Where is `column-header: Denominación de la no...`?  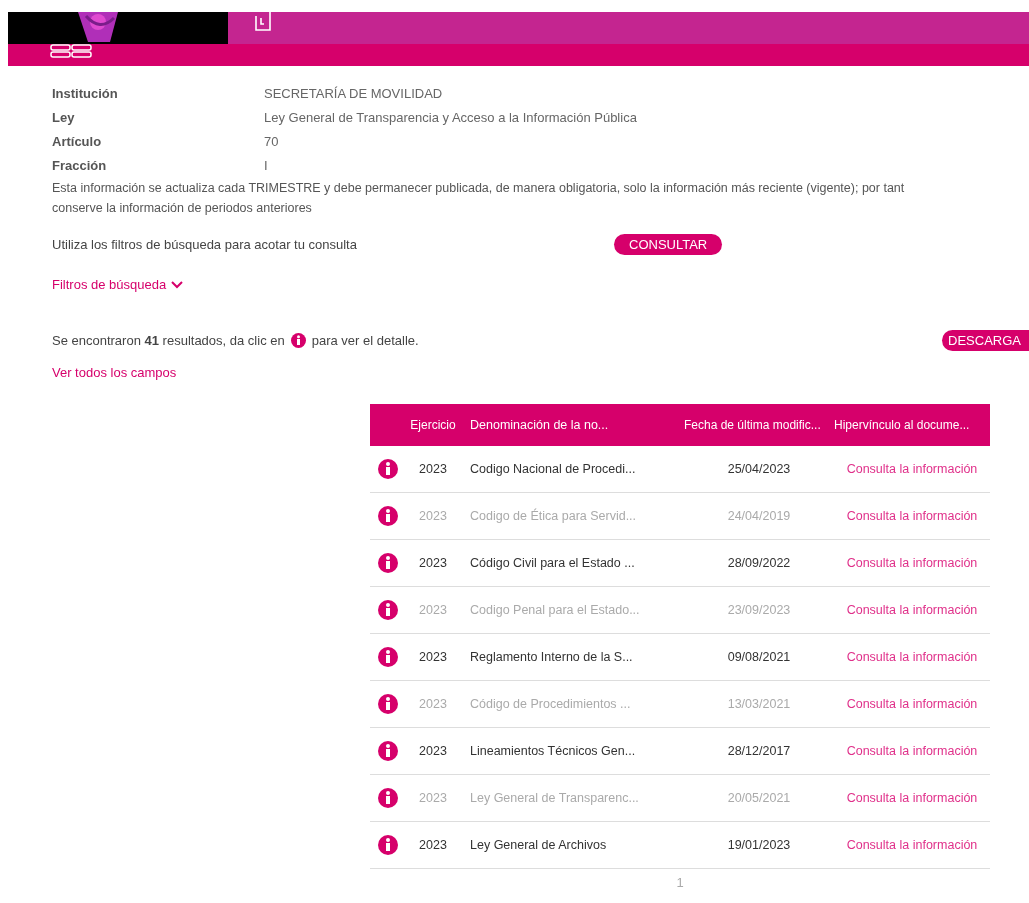 column-header: Denominación de la no... is located at coordinates (567, 425).